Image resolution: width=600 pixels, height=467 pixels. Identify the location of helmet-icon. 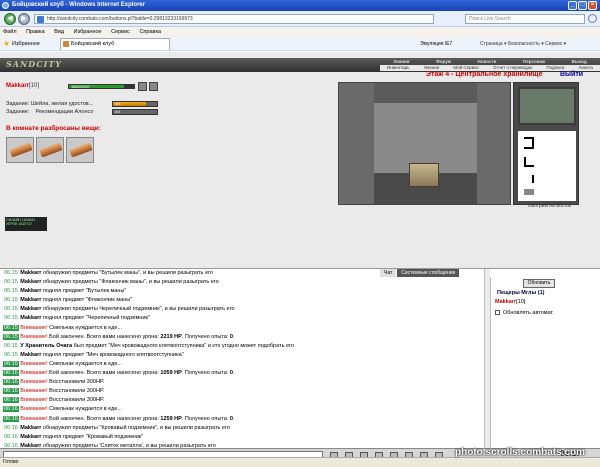
(153, 86).